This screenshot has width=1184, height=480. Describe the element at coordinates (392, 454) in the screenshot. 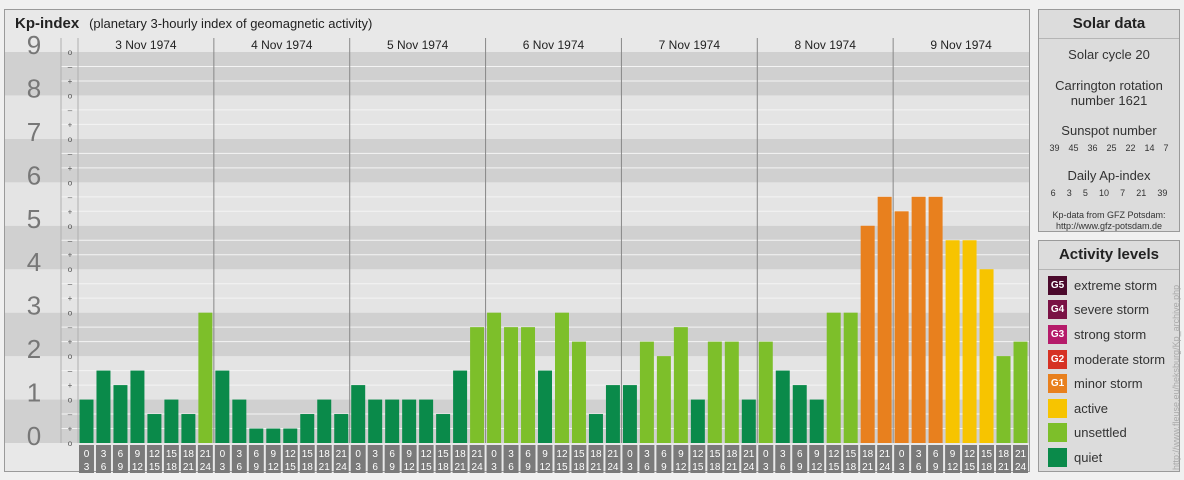

I see `kp-interval-start: 6` at that location.